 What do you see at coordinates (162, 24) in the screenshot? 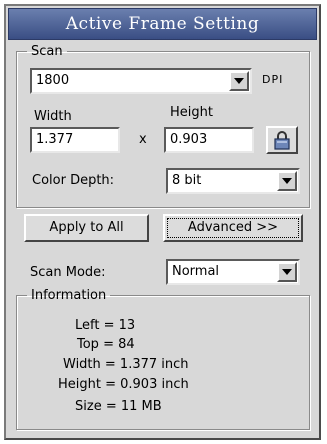
I see `panel-title: Active Frame Setting` at bounding box center [162, 24].